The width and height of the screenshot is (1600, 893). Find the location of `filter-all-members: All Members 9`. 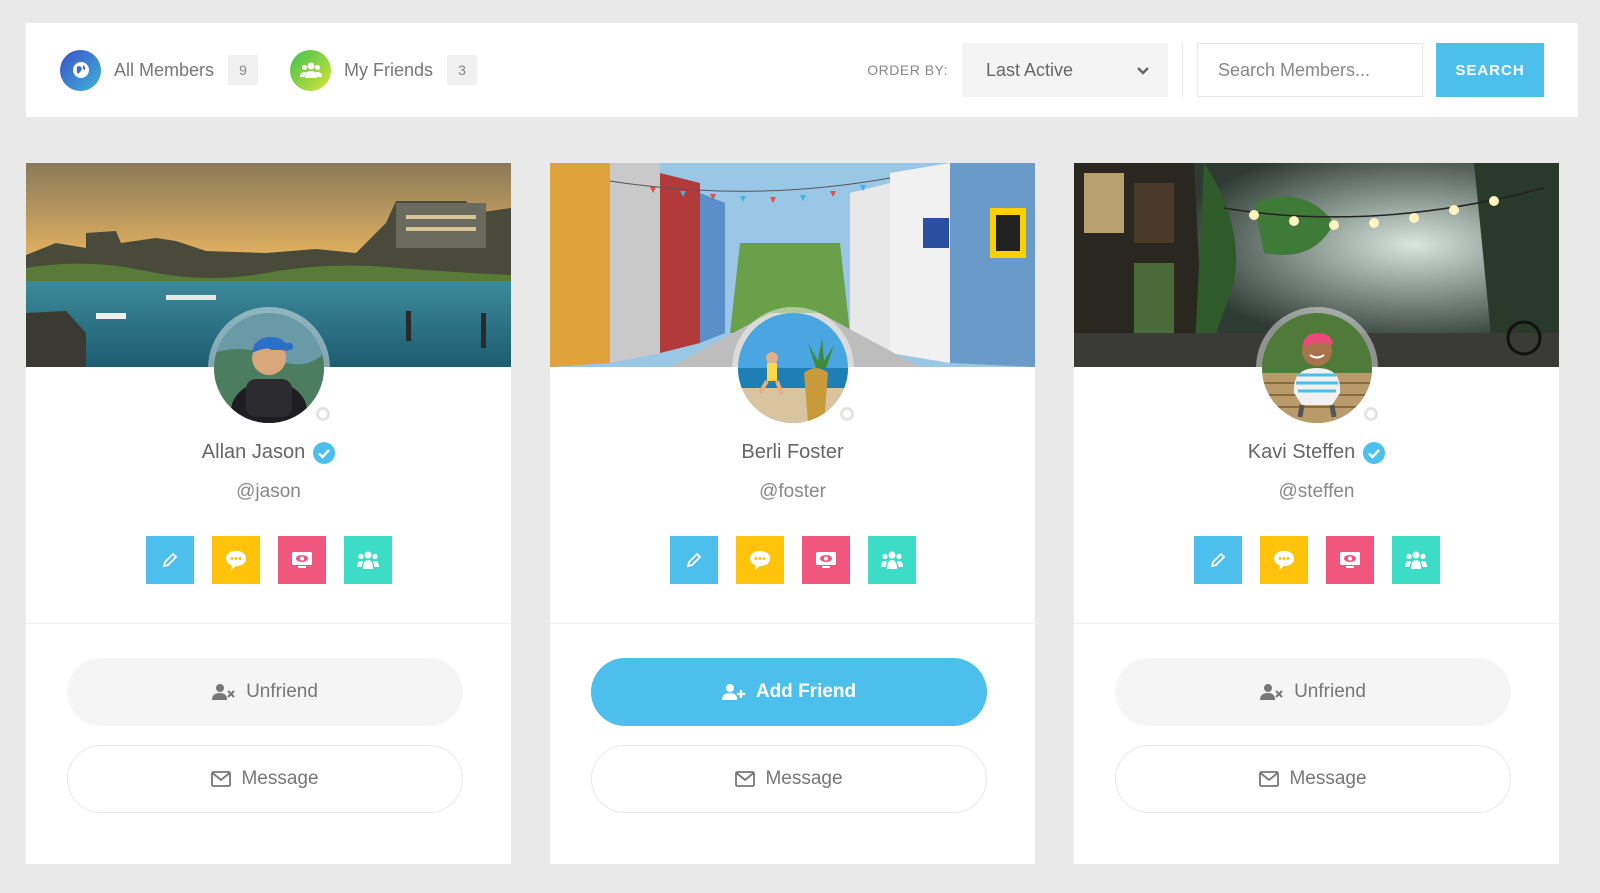

filter-all-members: All Members 9 is located at coordinates (159, 70).